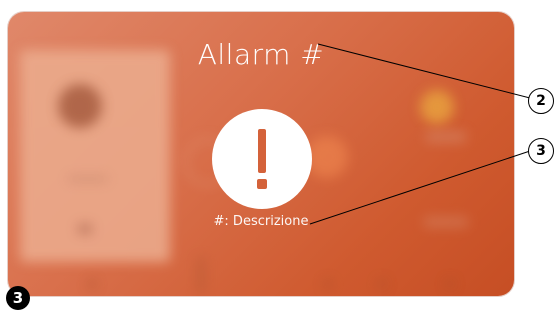  What do you see at coordinates (327, 157) in the screenshot?
I see `background-ring` at bounding box center [327, 157].